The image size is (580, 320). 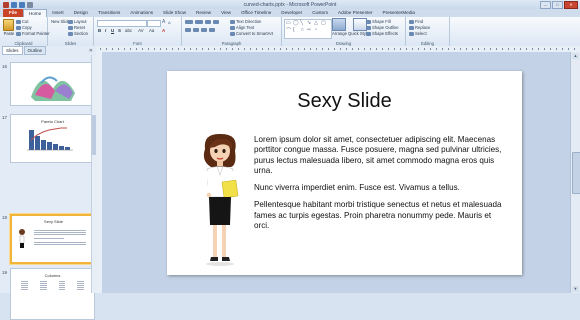 I want to click on smartart-icon, so click(x=232, y=33).